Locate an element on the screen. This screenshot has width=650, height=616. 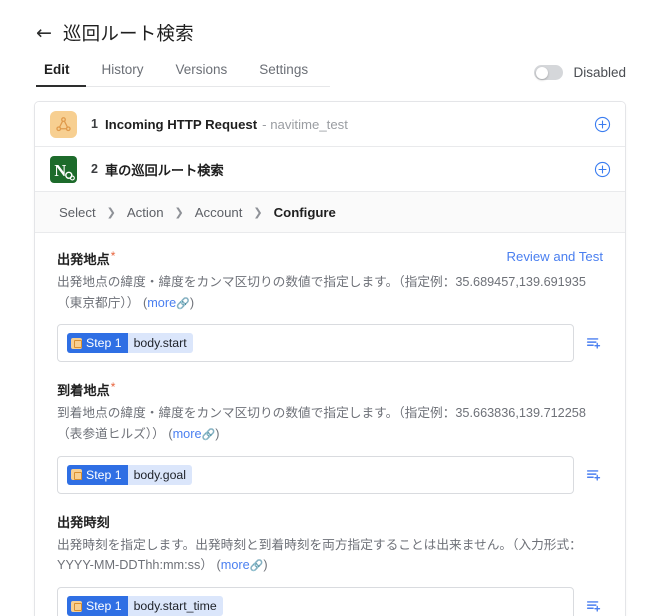
field-header: 出発地点* Review and Test is located at coordinates (330, 259).